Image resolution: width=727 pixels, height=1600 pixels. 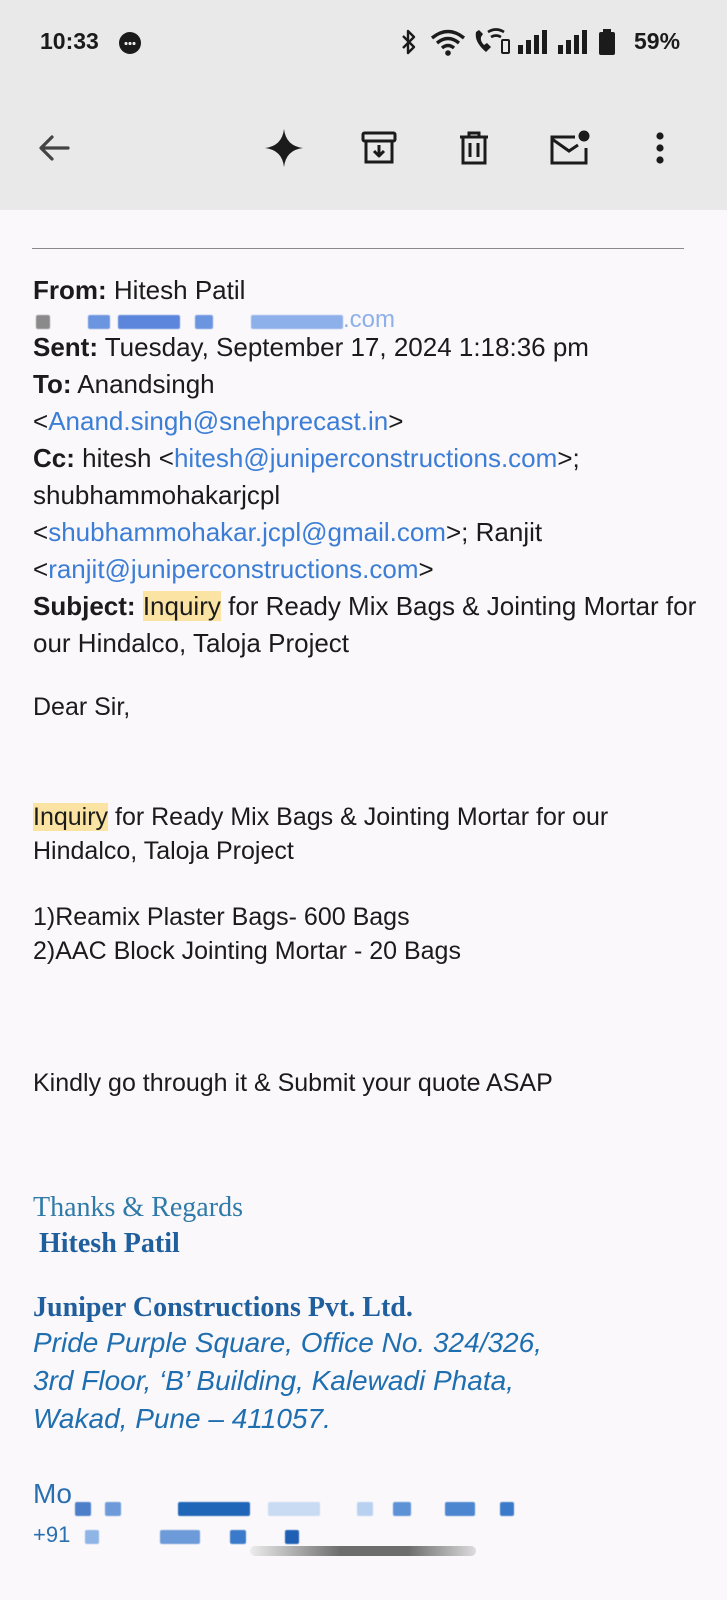 What do you see at coordinates (363, 44) in the screenshot?
I see `status-bar: 10:33 59%` at bounding box center [363, 44].